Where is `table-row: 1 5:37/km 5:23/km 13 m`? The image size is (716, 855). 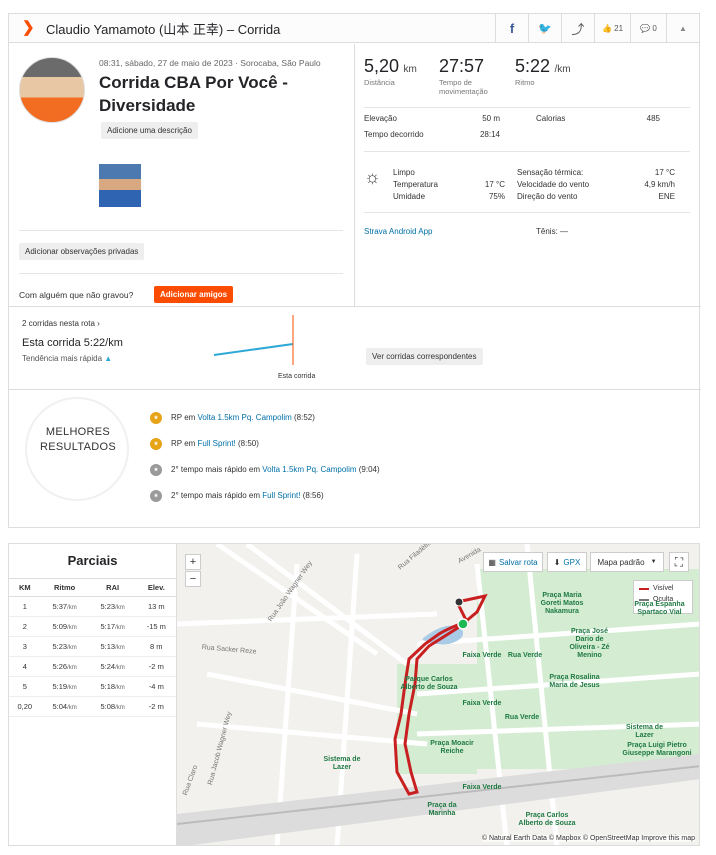 table-row: 1 5:37/km 5:23/km 13 m is located at coordinates (92, 606).